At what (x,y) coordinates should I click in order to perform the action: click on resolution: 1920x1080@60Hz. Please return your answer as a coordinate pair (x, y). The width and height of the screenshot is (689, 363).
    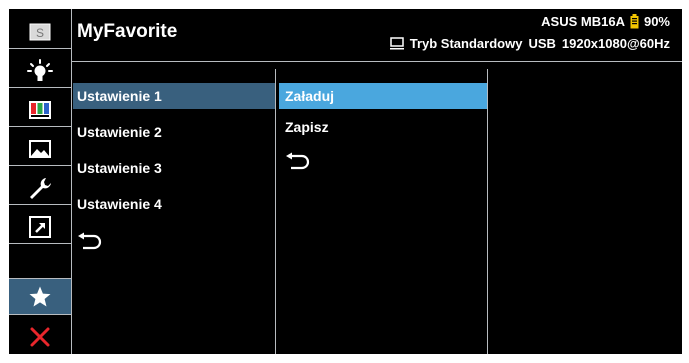
    Looking at the image, I should click on (615, 43).